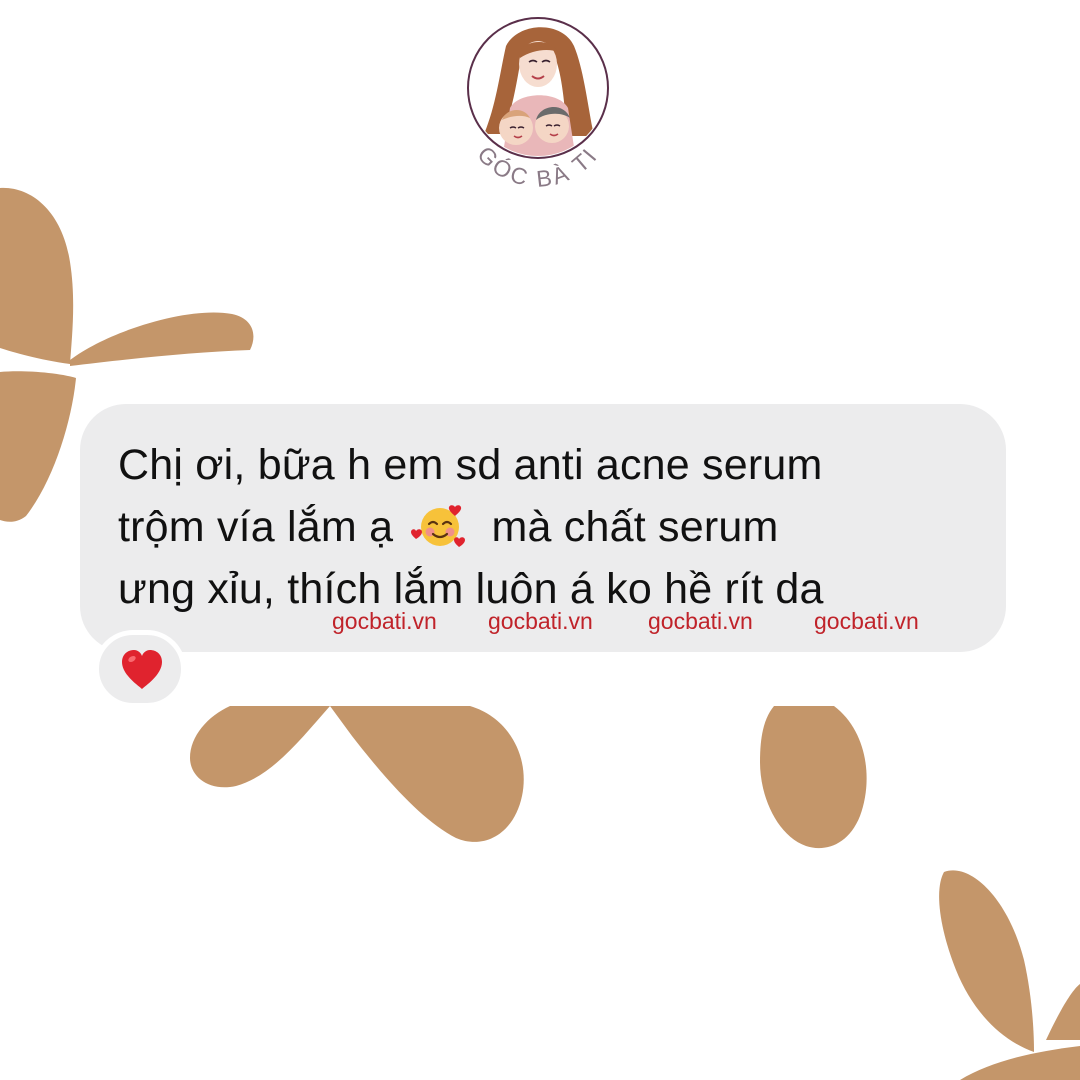 The width and height of the screenshot is (1080, 1080). I want to click on brand-logo: GÓC BÀ TI, so click(538, 107).